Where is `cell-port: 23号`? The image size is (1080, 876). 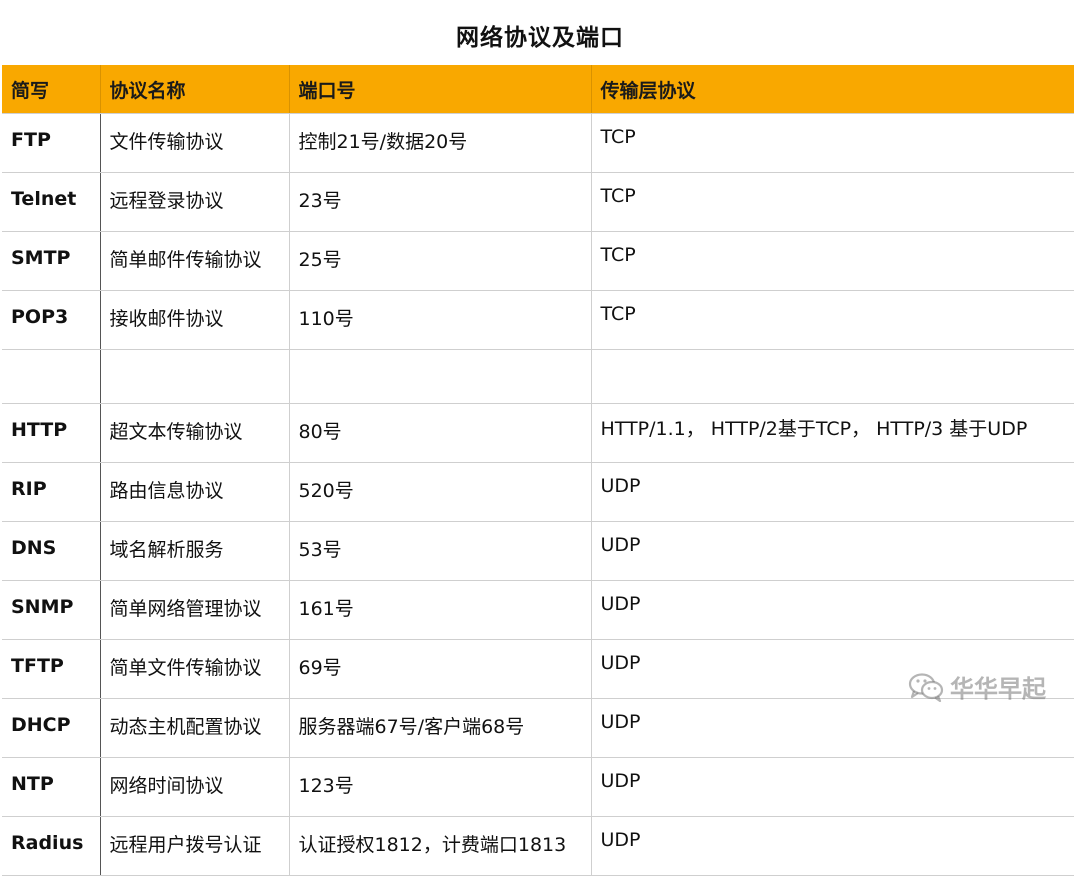
cell-port: 23号 is located at coordinates (440, 202).